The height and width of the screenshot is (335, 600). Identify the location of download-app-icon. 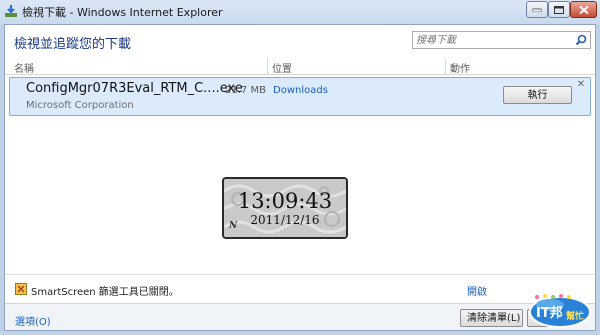
(11, 11).